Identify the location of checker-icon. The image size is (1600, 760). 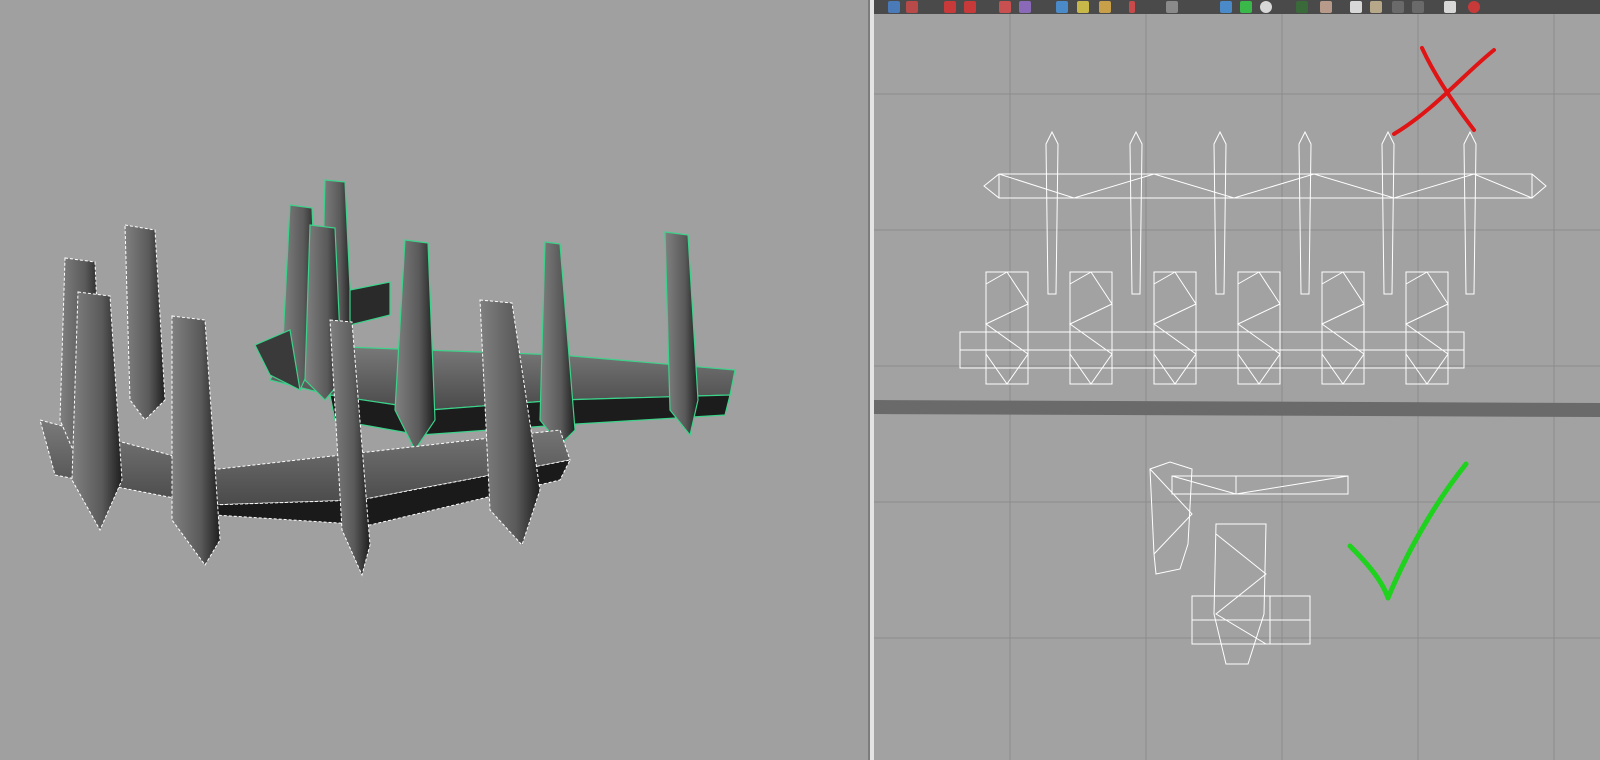
(1246, 7).